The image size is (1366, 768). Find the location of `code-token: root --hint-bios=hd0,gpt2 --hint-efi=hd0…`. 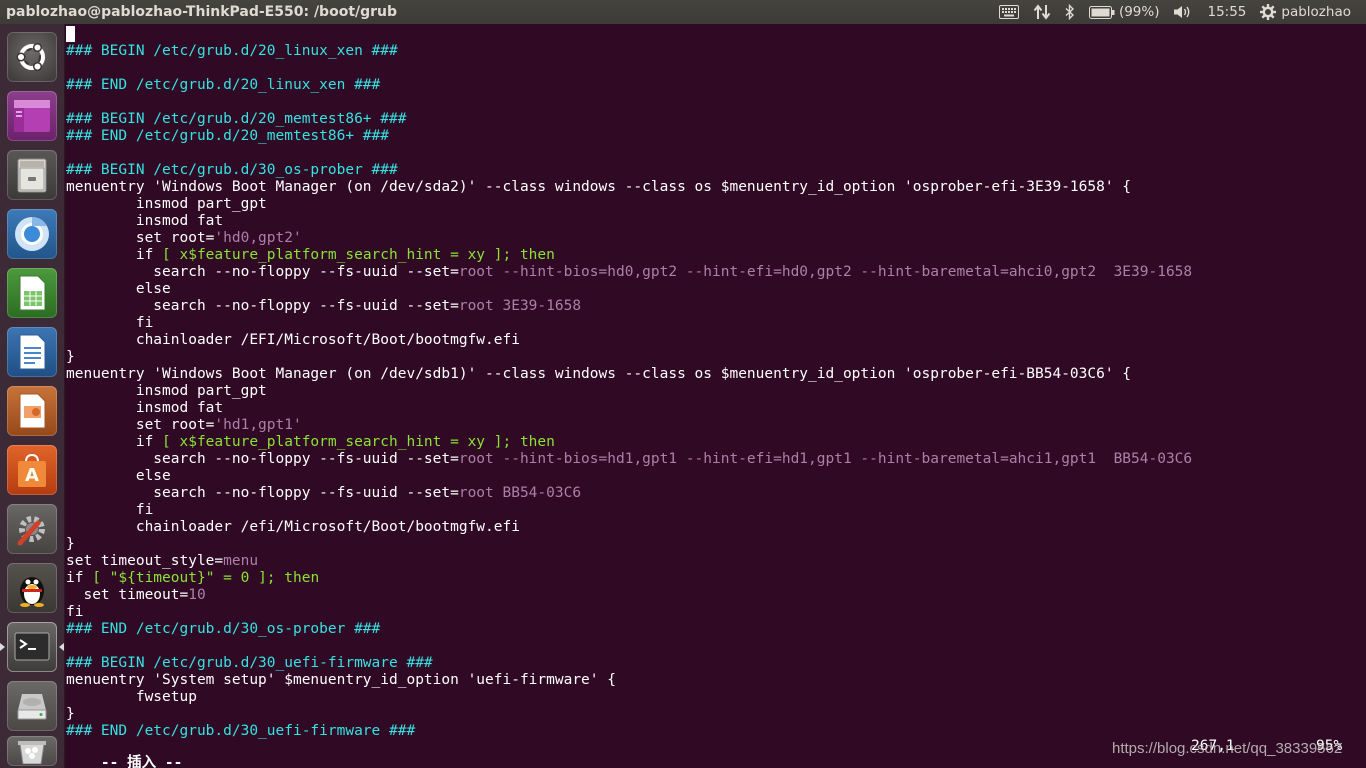

code-token: root --hint-bios=hd0,gpt2 --hint-efi=hd0… is located at coordinates (825, 272).